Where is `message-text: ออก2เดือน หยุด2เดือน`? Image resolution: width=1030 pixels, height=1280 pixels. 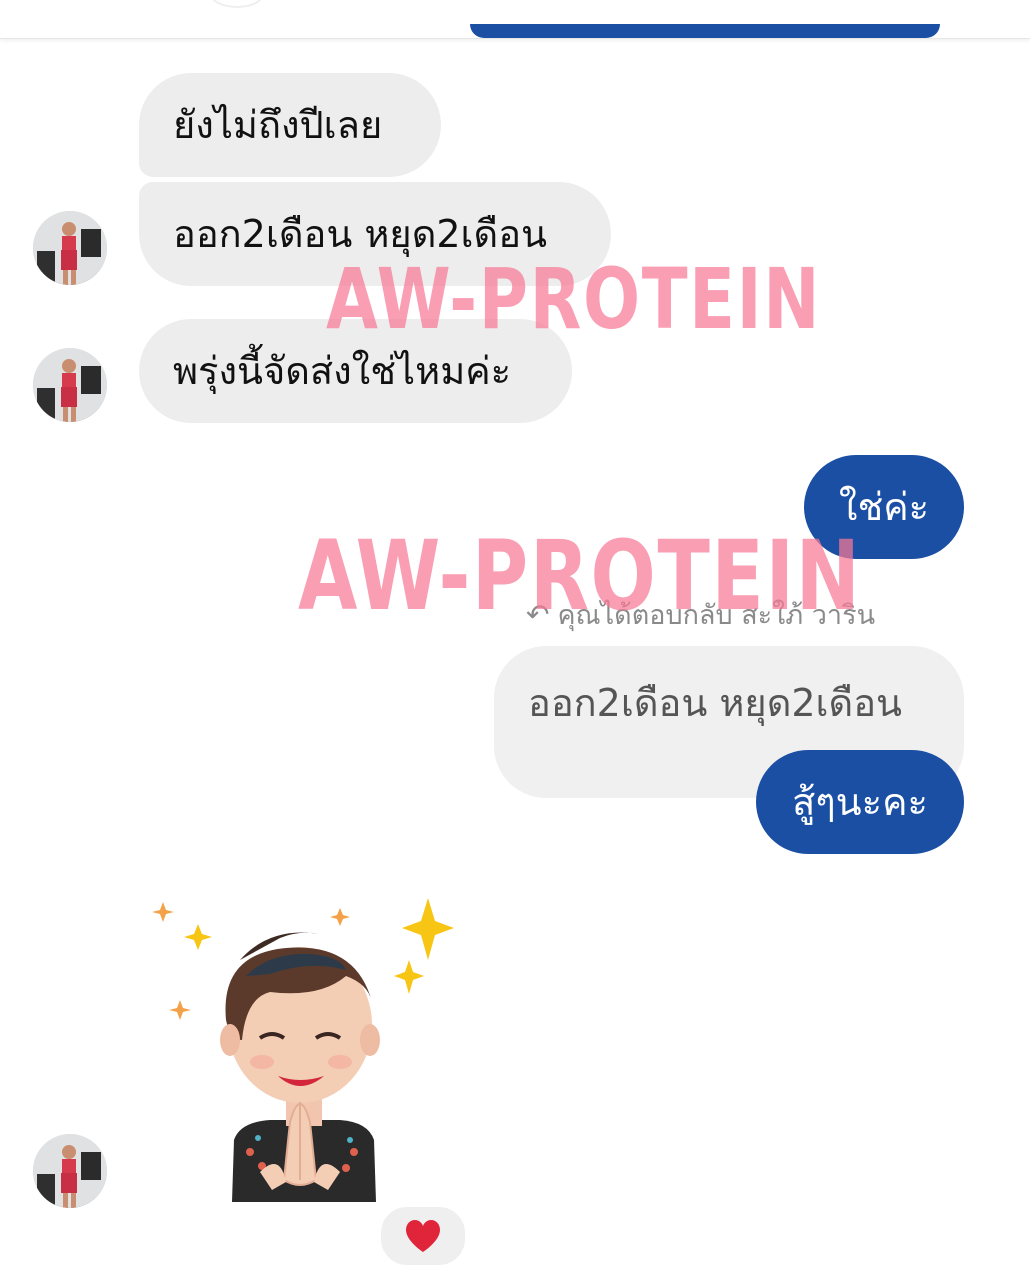 message-text: ออก2เดือน หยุด2เดือน is located at coordinates (360, 234).